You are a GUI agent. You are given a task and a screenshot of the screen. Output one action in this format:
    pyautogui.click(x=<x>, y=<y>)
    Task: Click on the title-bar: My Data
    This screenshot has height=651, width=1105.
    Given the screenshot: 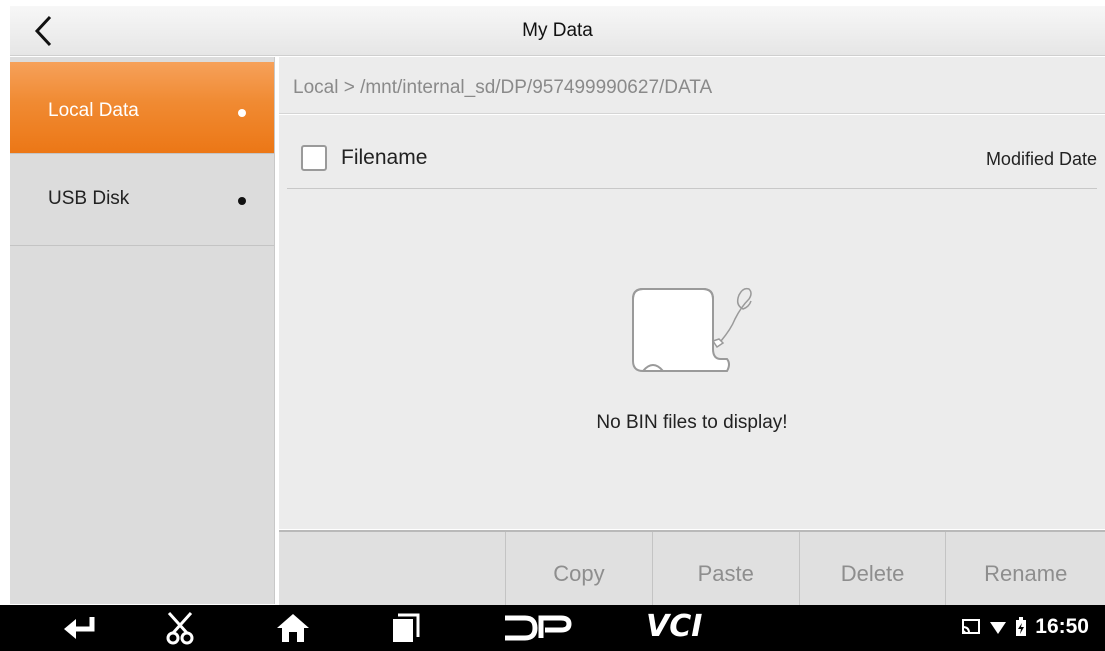 What is the action you would take?
    pyautogui.click(x=557, y=31)
    